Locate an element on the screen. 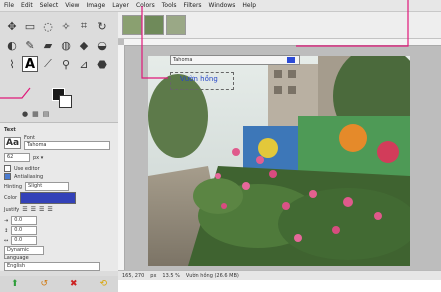 The image size is (441, 292). paintbrush-icon: ✎ is located at coordinates (30, 45).